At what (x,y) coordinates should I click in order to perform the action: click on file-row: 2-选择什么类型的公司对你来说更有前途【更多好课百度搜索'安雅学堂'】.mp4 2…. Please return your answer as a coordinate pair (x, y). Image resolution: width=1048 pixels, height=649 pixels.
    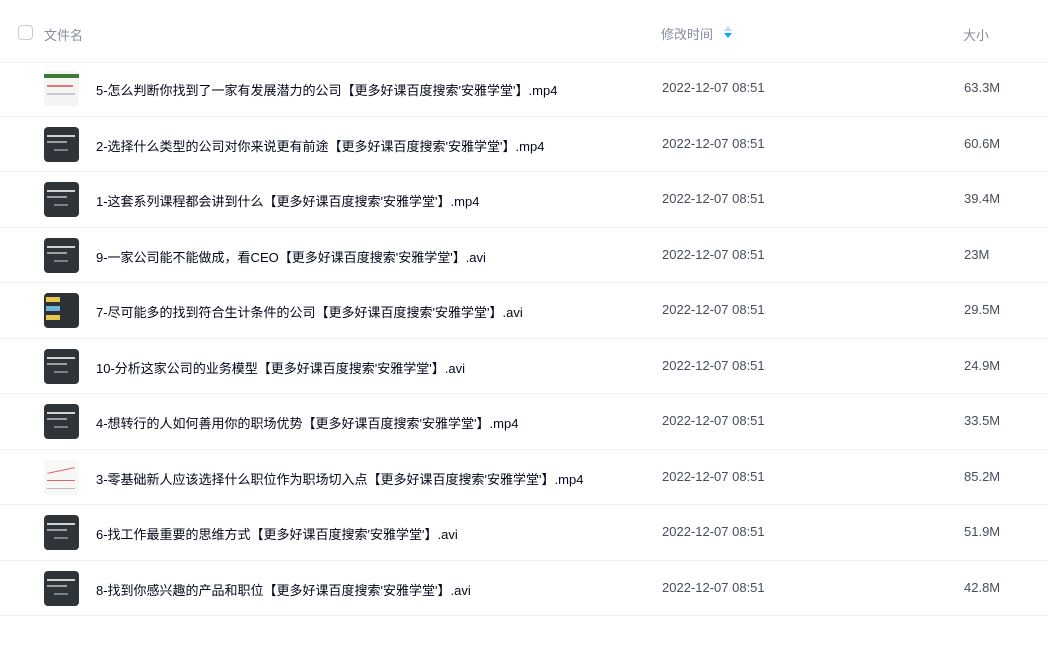
    Looking at the image, I should click on (524, 144).